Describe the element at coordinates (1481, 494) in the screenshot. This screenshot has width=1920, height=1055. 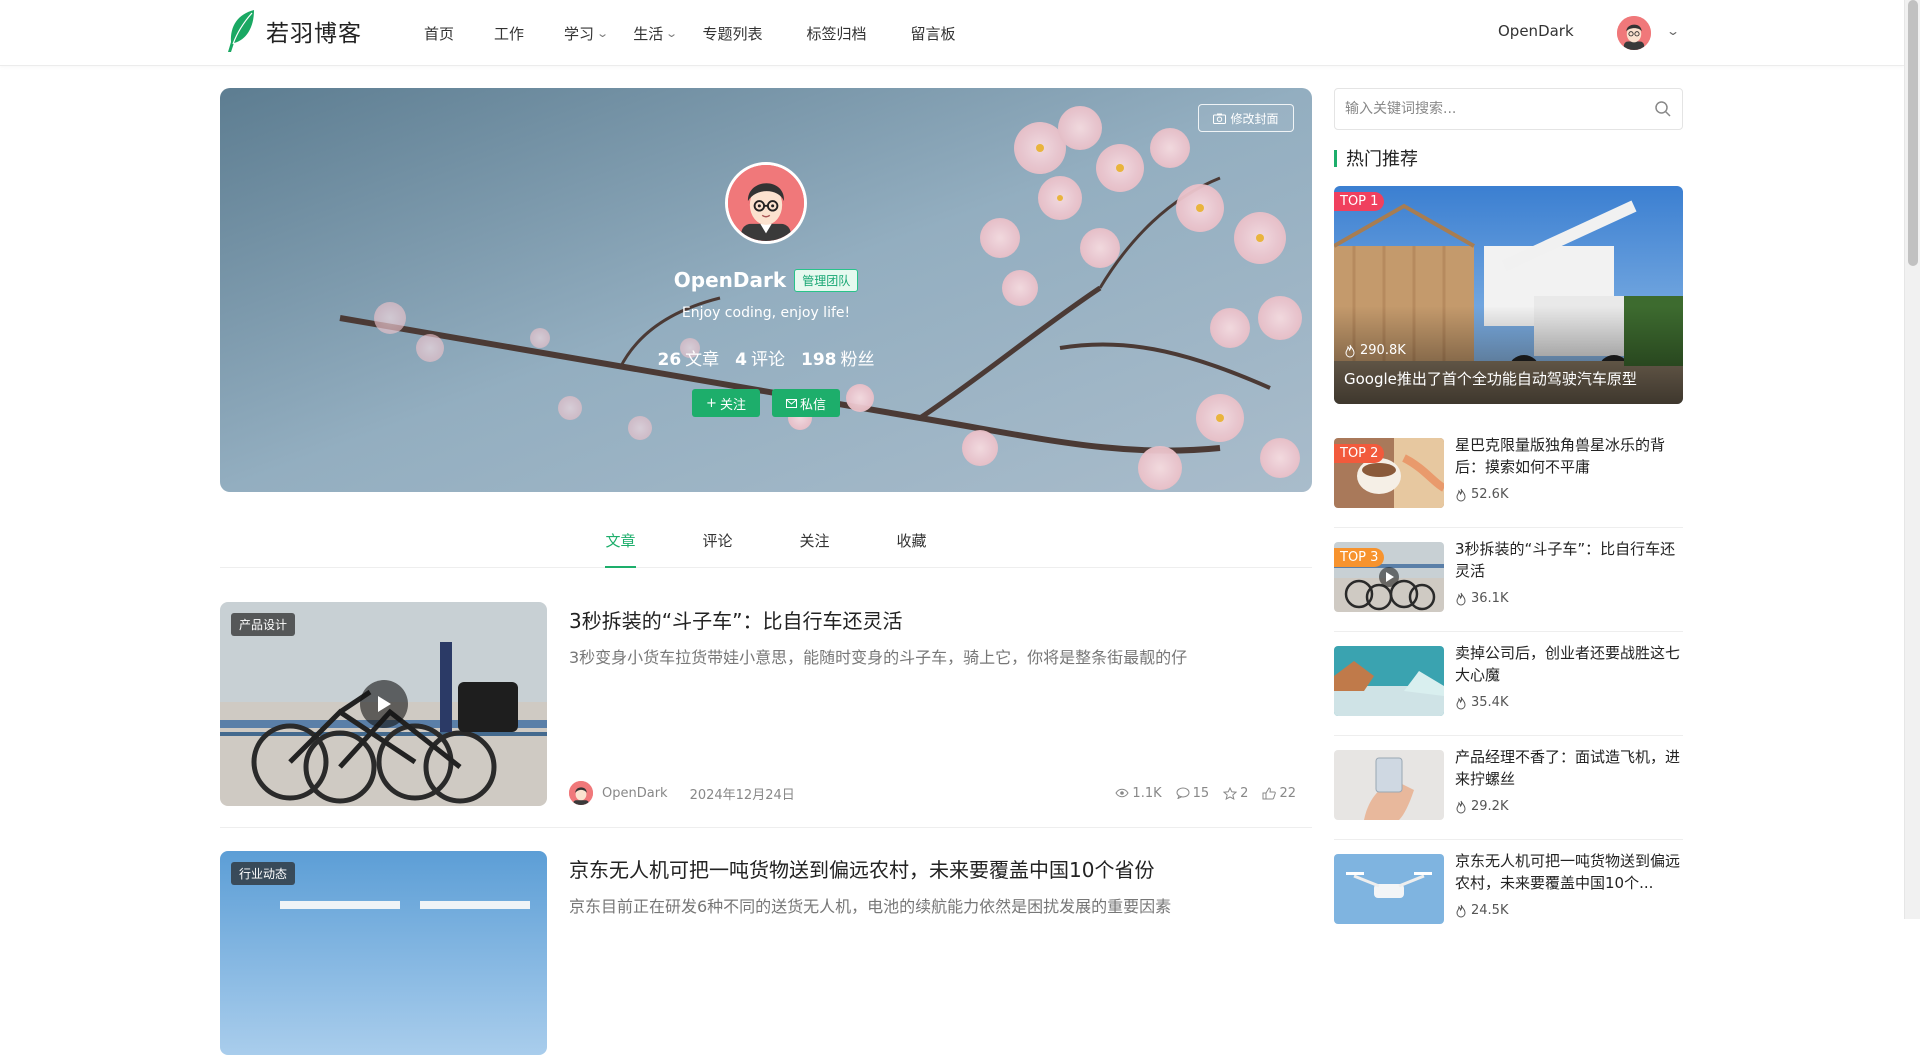
I see `views-counter: 52.6K` at that location.